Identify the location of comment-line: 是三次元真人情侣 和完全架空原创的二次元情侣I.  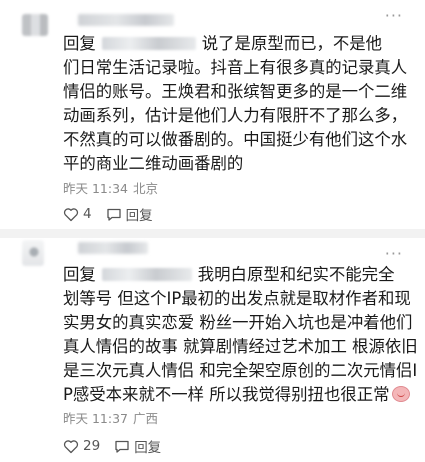
(240, 370).